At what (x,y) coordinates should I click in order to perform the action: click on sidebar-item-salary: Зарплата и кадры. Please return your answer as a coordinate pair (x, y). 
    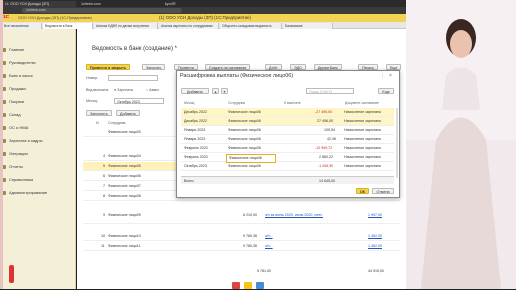
    Looking at the image, I should click on (39, 140).